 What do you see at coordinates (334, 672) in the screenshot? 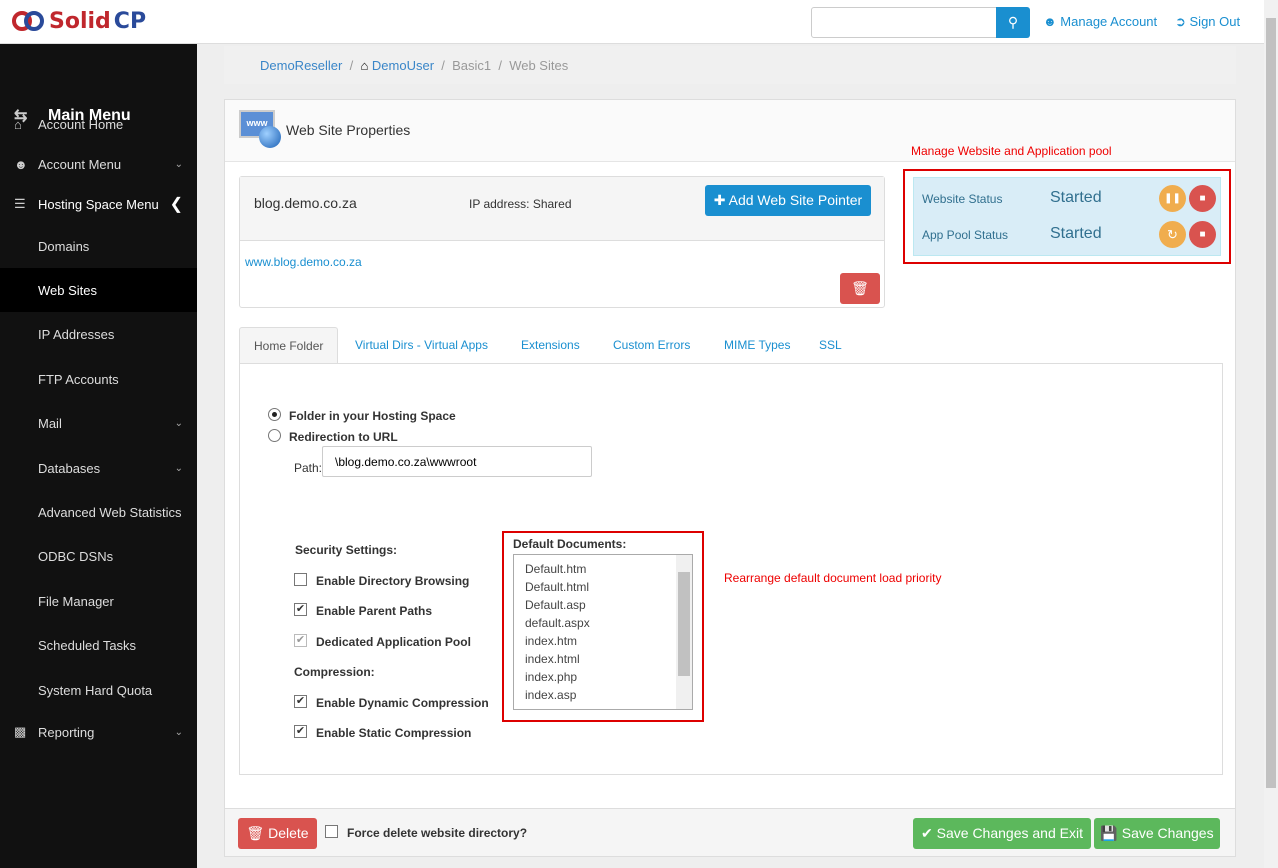
I see `compression-title: Compression:` at bounding box center [334, 672].